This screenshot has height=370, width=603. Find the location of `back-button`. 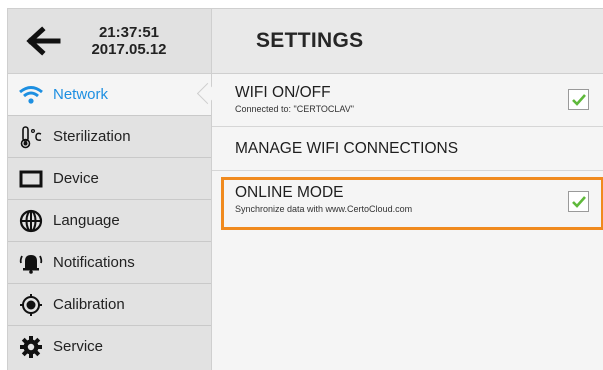

back-button is located at coordinates (44, 41).